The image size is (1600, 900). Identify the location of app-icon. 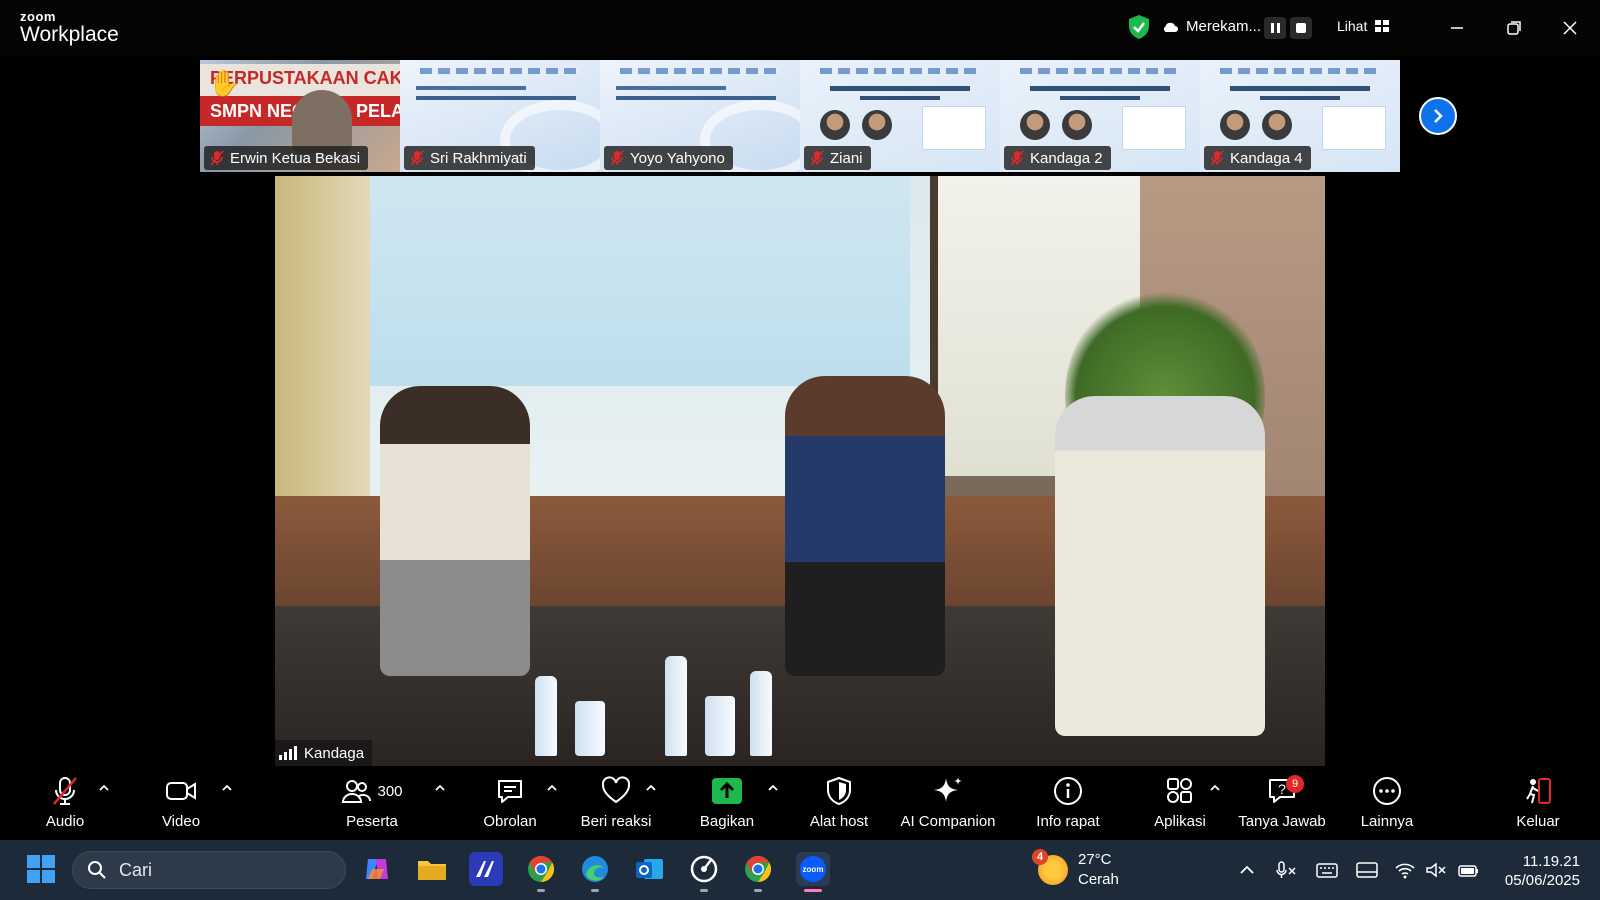
(485, 869).